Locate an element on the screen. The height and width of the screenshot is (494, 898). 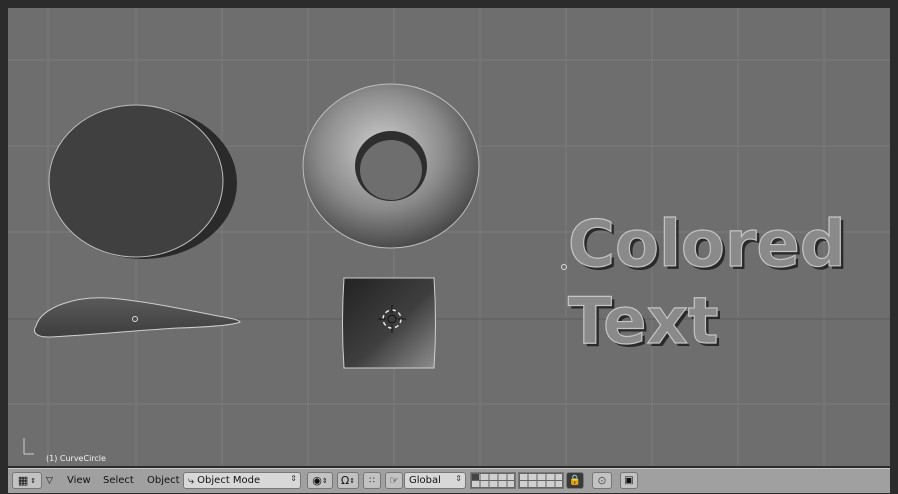
menu-object: Object is located at coordinates (163, 480).